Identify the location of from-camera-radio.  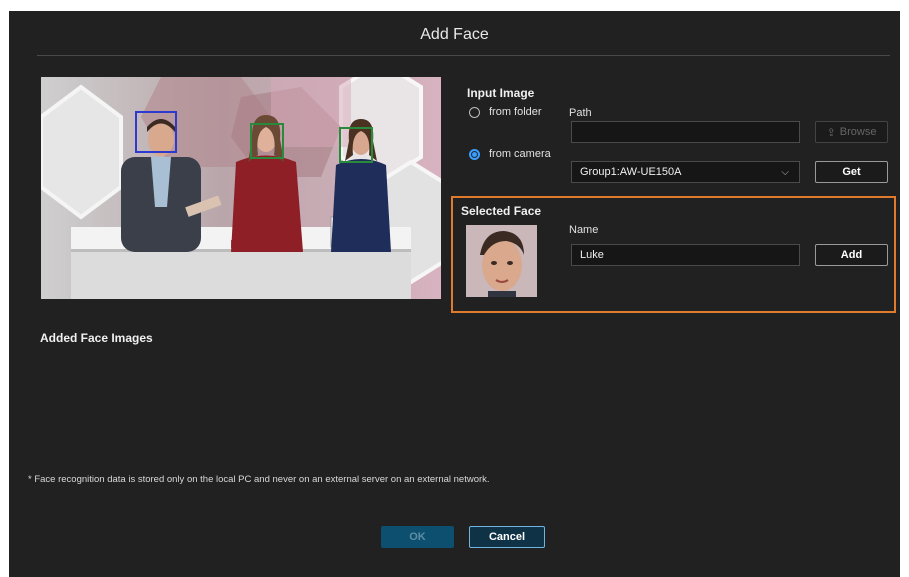
(474, 154).